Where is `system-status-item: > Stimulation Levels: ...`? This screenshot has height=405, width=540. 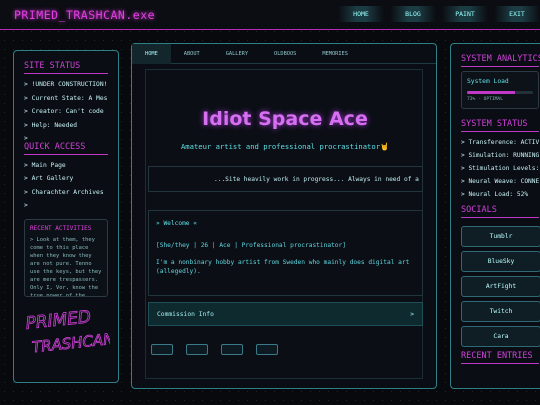 system-status-item: > Stimulation Levels: ... is located at coordinates (500, 168).